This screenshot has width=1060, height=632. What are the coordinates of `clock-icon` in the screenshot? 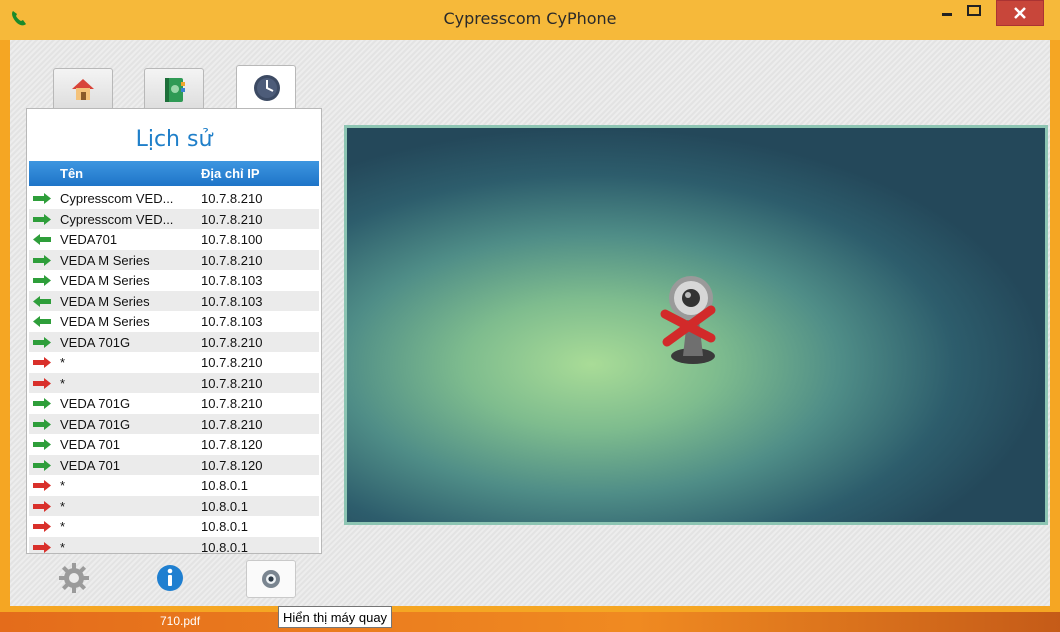 It's located at (267, 88).